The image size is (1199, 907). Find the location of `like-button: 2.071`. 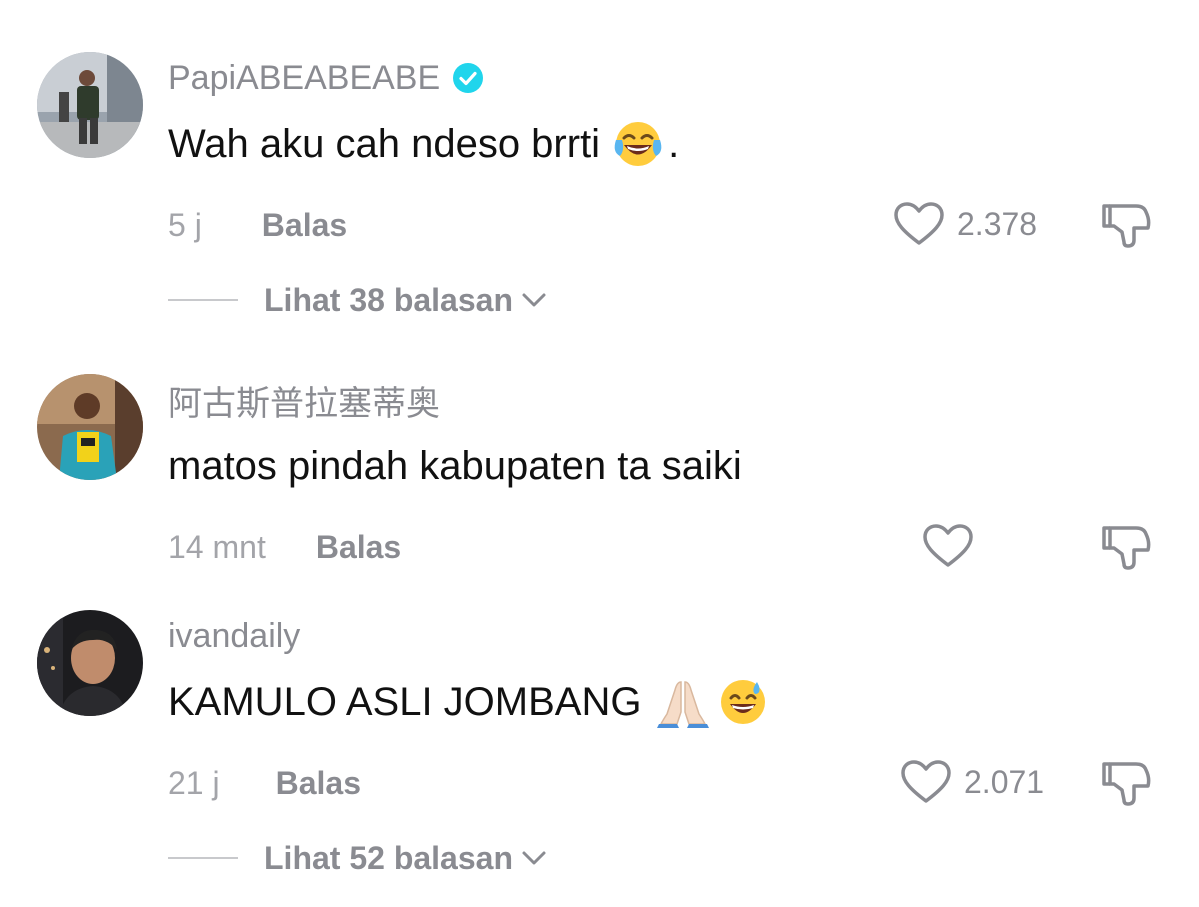

like-button: 2.071 is located at coordinates (972, 782).